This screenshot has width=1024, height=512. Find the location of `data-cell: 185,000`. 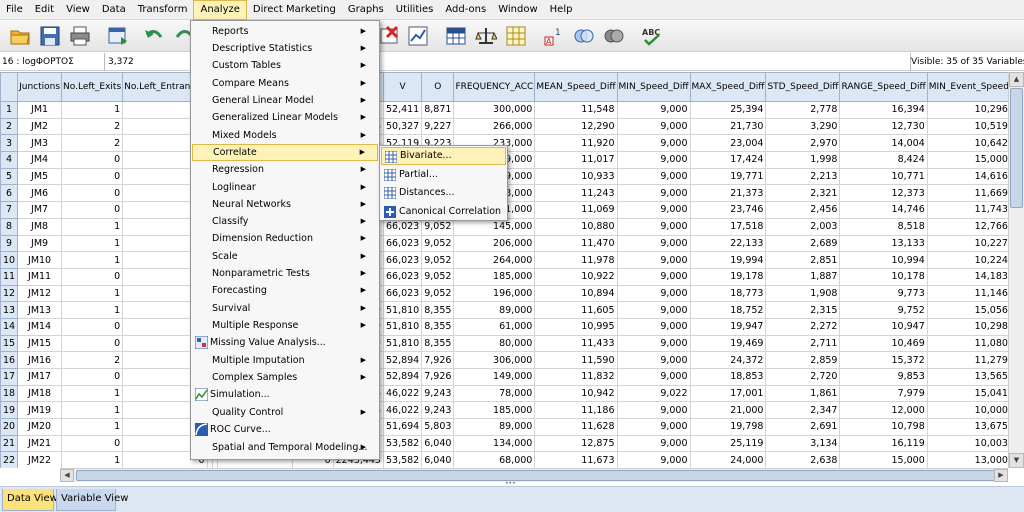

data-cell: 185,000 is located at coordinates (494, 410).